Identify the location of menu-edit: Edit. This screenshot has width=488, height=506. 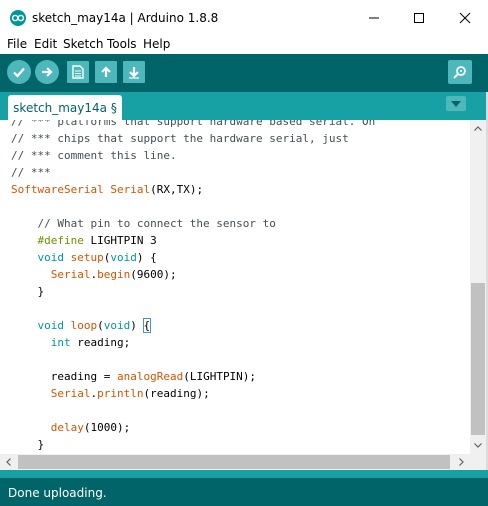
(45, 44).